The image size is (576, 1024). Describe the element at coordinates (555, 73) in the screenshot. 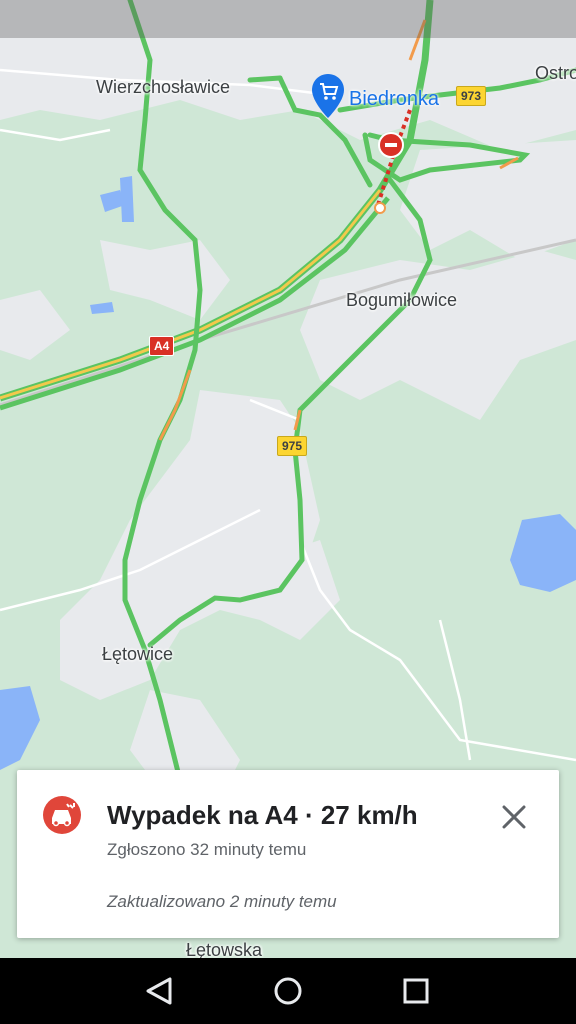

I see `place-label-ostro: Ostro` at that location.